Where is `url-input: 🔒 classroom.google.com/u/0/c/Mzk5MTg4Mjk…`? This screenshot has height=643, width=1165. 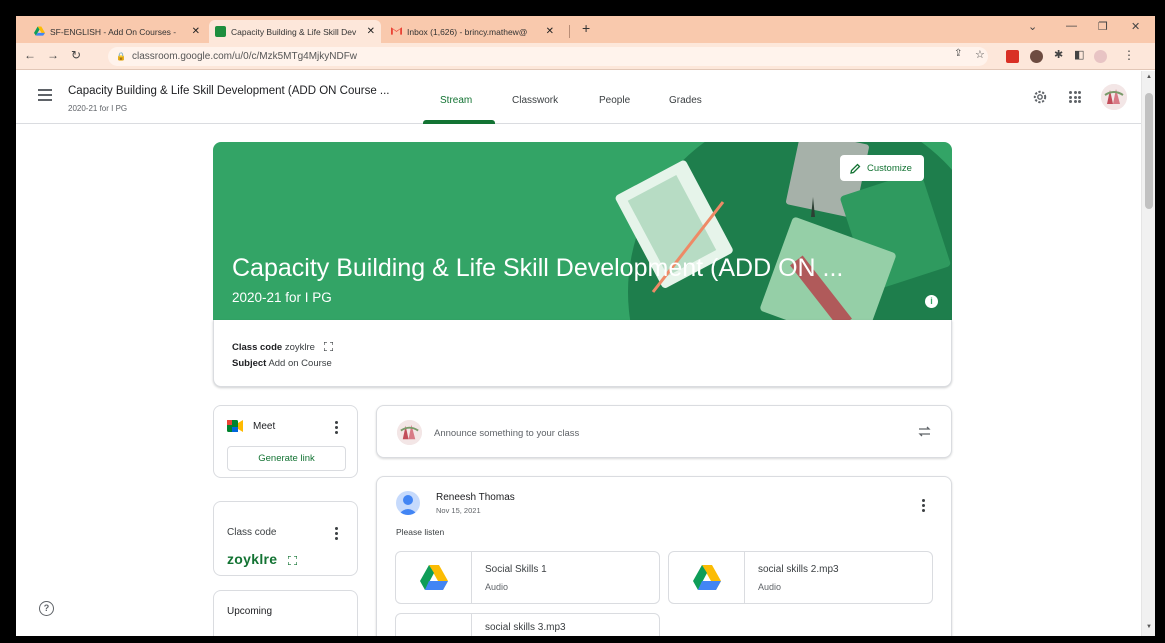
url-input: 🔒 classroom.google.com/u/0/c/Mzk5MTg4Mjk… is located at coordinates (548, 56).